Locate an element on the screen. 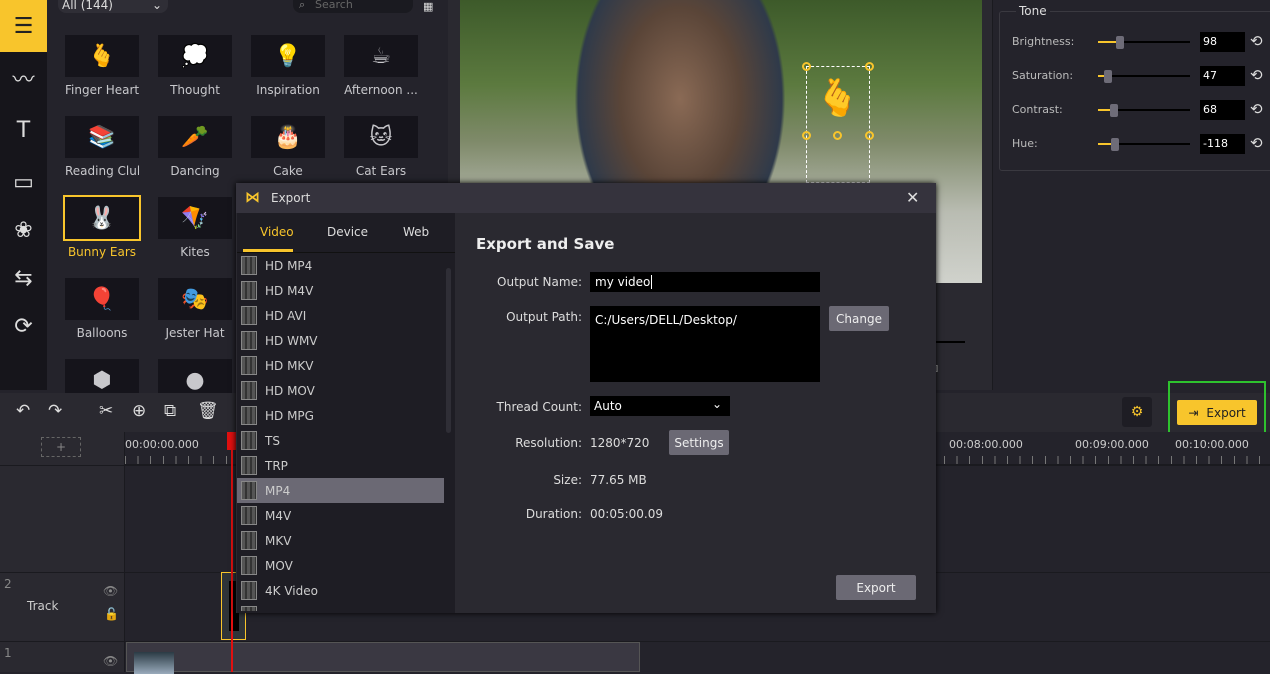 This screenshot has width=1270, height=674. audio-wave-icon: 〰 is located at coordinates (23, 78).